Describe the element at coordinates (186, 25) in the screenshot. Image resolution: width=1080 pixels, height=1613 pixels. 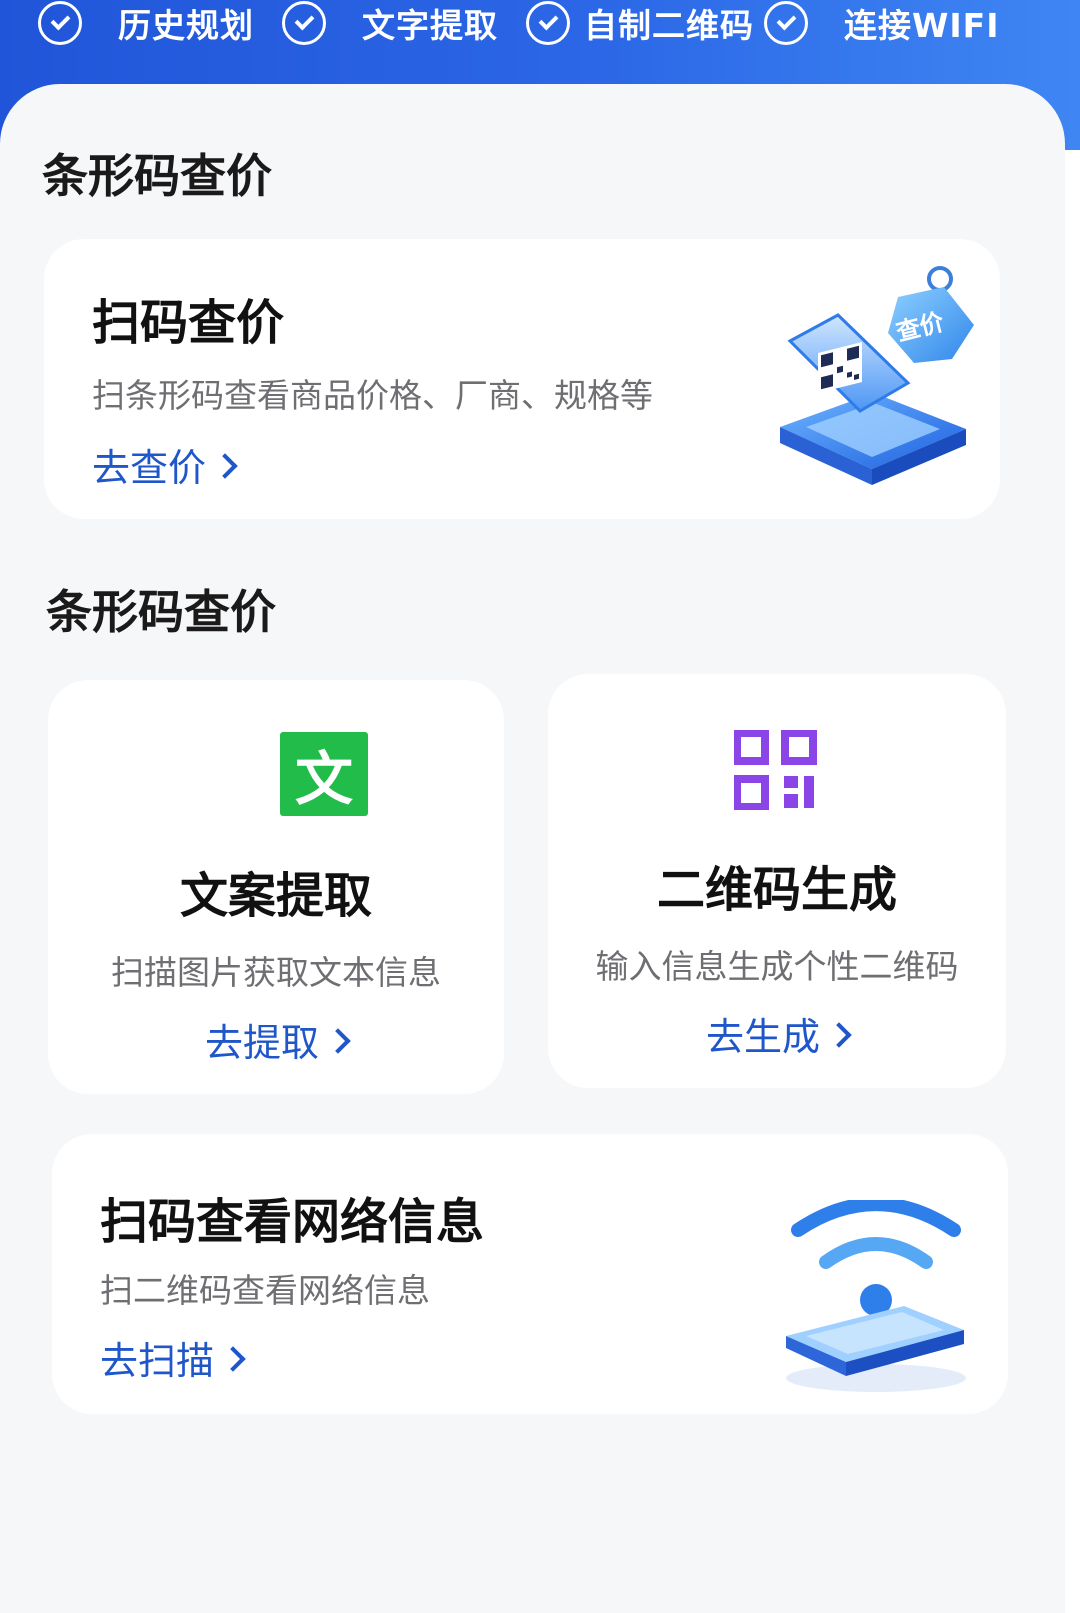
I see `feature-label: 历史规划` at that location.